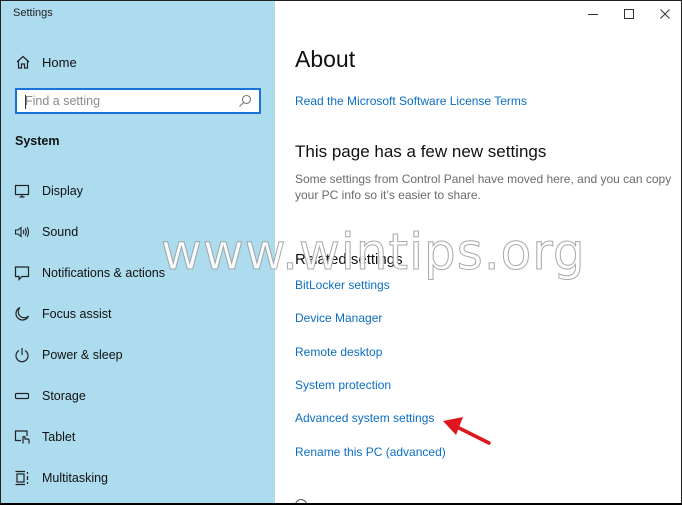  I want to click on sound-icon, so click(22, 232).